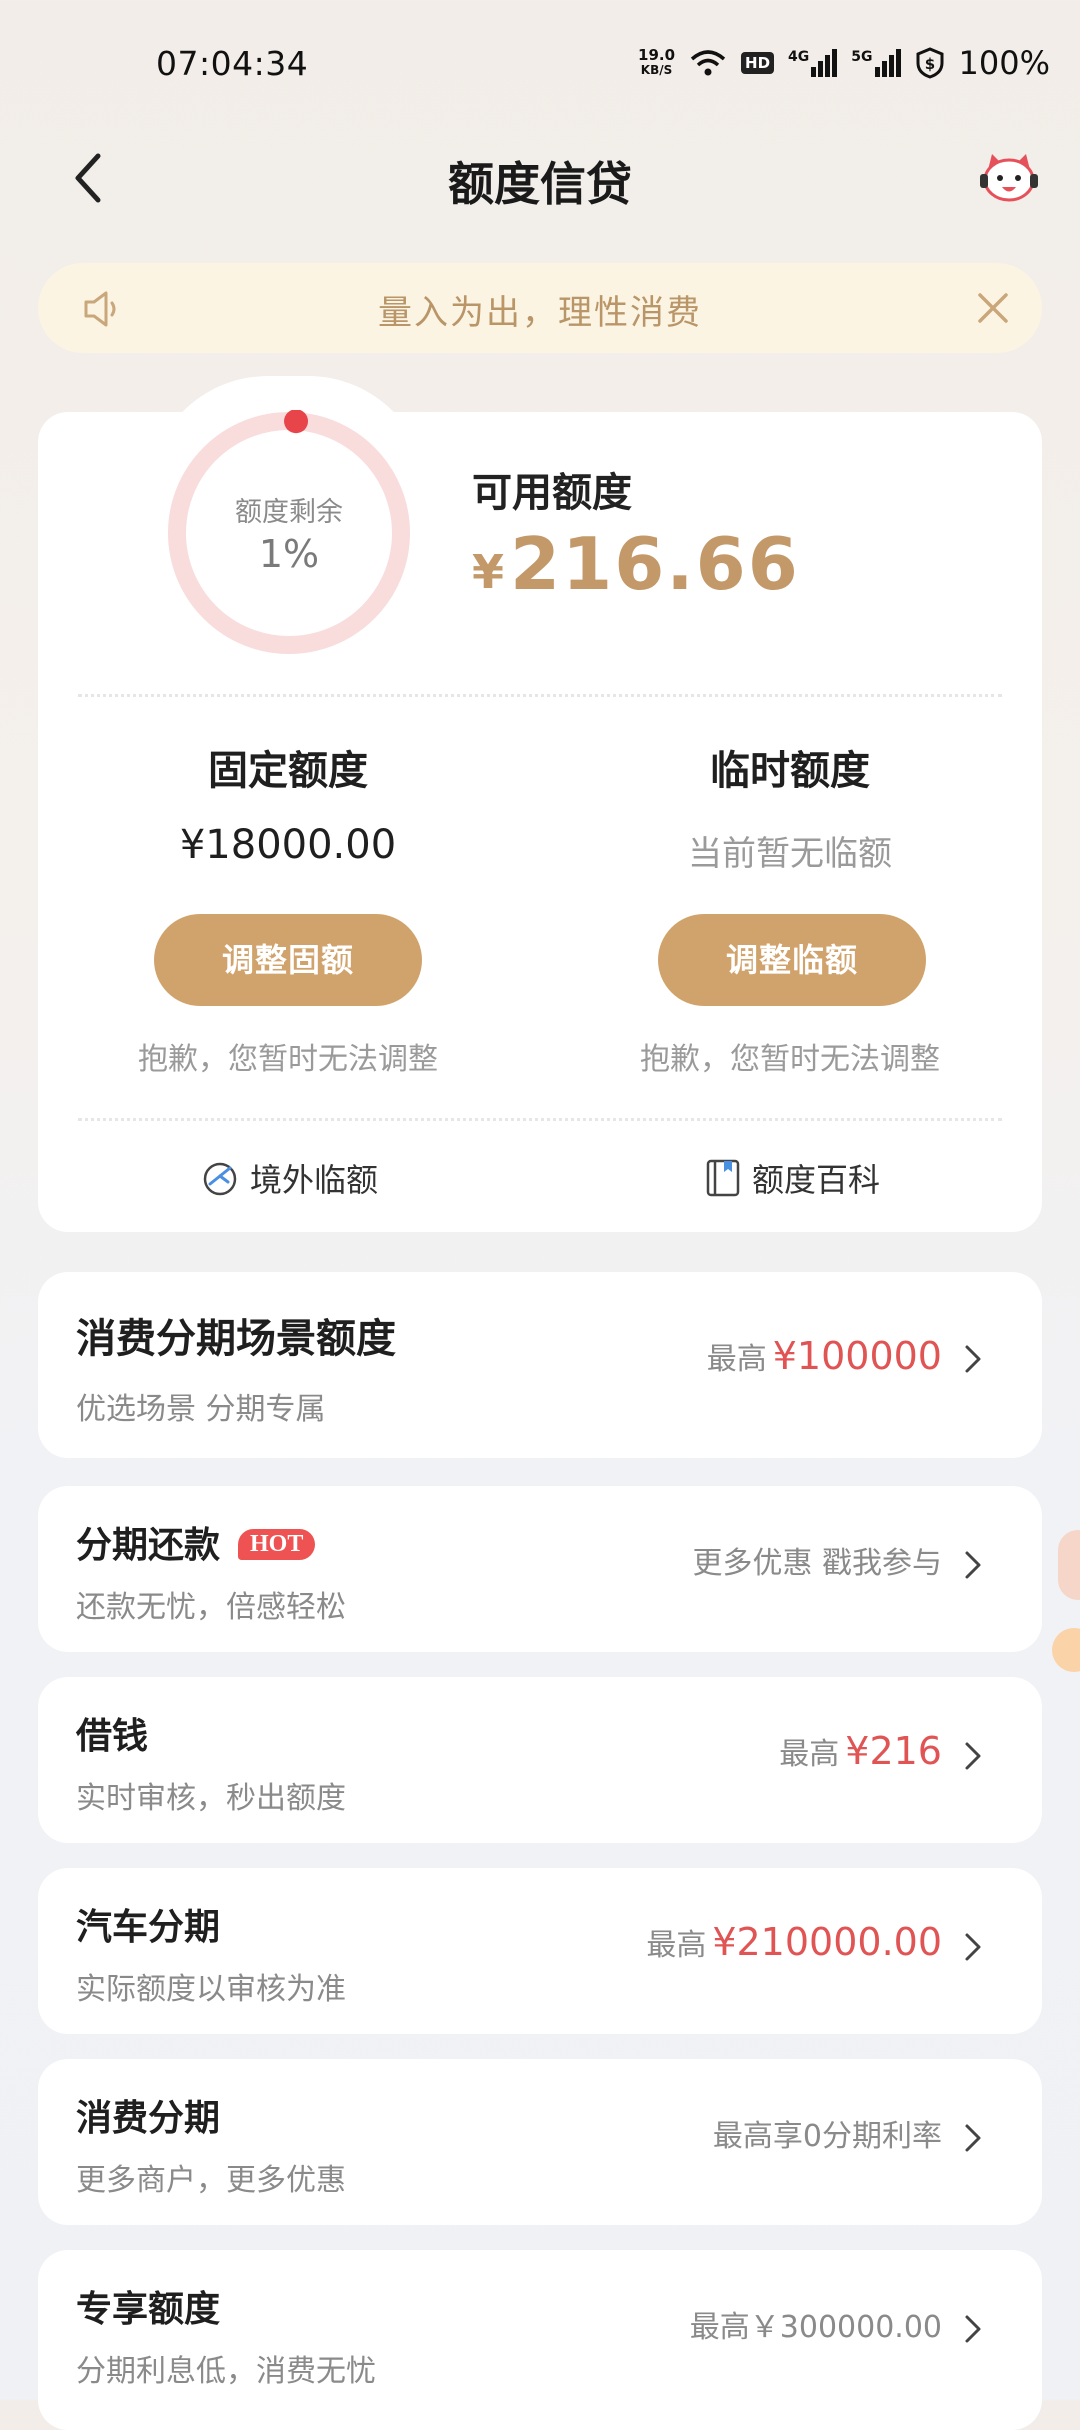  I want to click on temporary-quota-value: 当前暂无临额, so click(790, 854).